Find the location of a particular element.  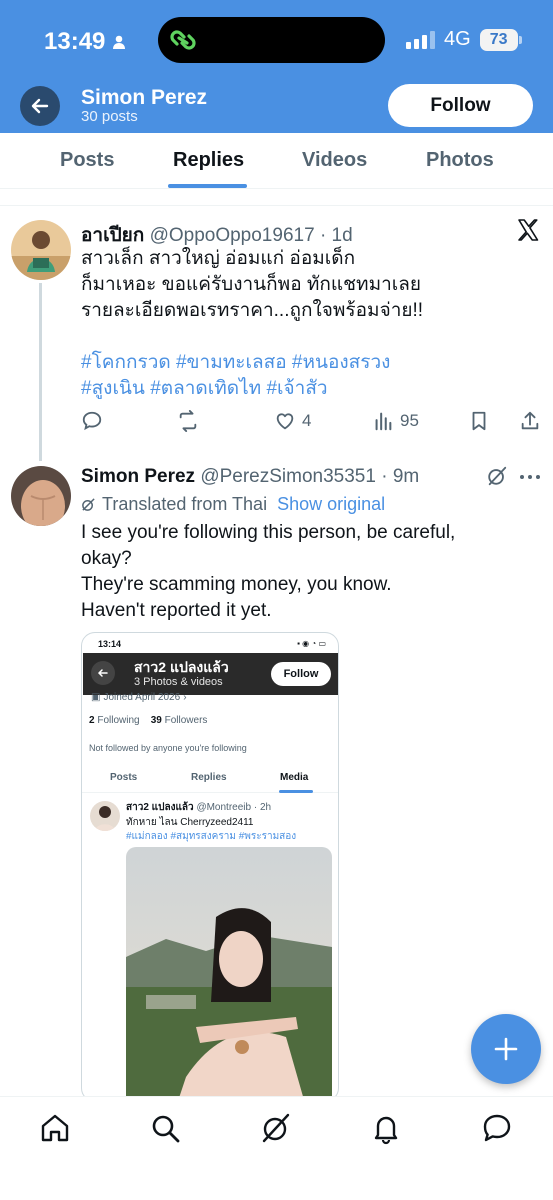

author-name: อาเปียก is located at coordinates (112, 235).